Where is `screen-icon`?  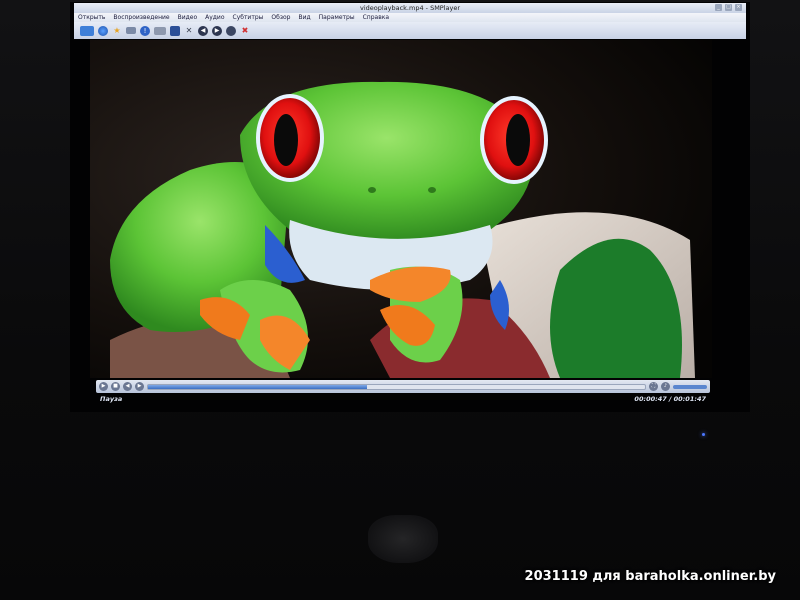
screen-icon is located at coordinates (131, 30).